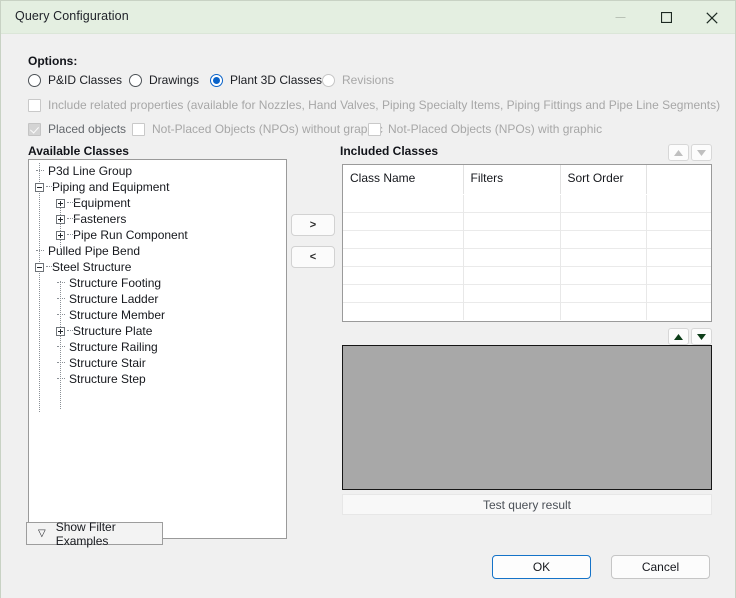  I want to click on window-controls, so click(666, 17).